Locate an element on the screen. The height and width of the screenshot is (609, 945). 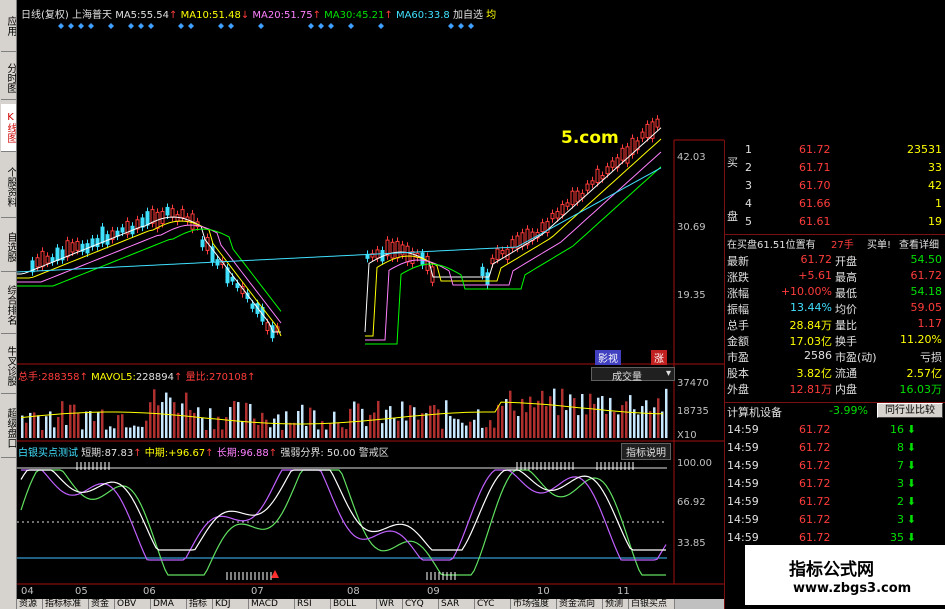
header-extra: 均 is located at coordinates (491, 15).